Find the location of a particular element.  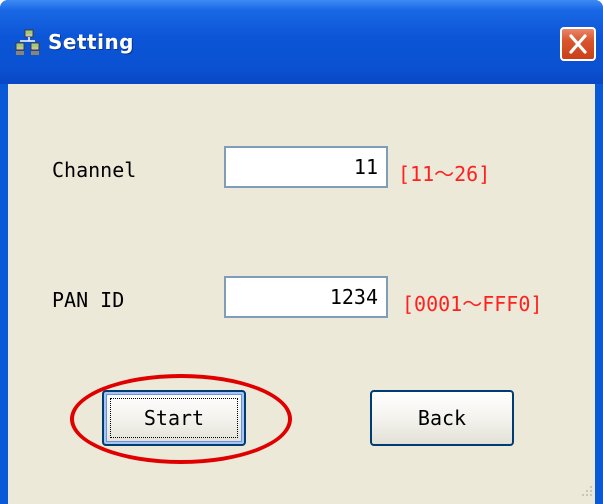

close-button is located at coordinates (578, 44).